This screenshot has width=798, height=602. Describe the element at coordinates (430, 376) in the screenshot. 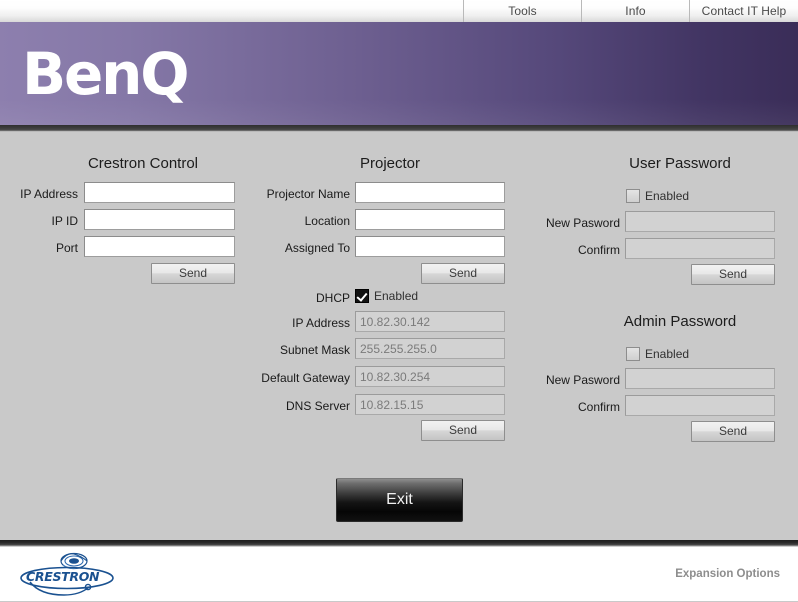

I see `net-default-gateway-input` at that location.